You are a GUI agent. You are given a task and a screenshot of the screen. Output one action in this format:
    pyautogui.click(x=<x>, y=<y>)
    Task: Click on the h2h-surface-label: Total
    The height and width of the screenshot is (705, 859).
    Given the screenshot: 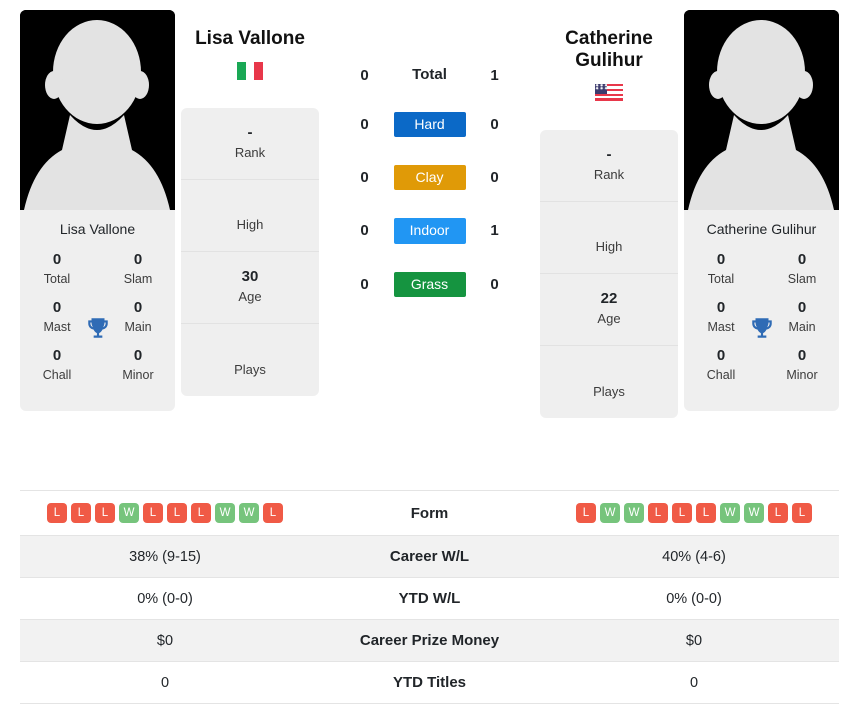 What is the action you would take?
    pyautogui.click(x=430, y=75)
    